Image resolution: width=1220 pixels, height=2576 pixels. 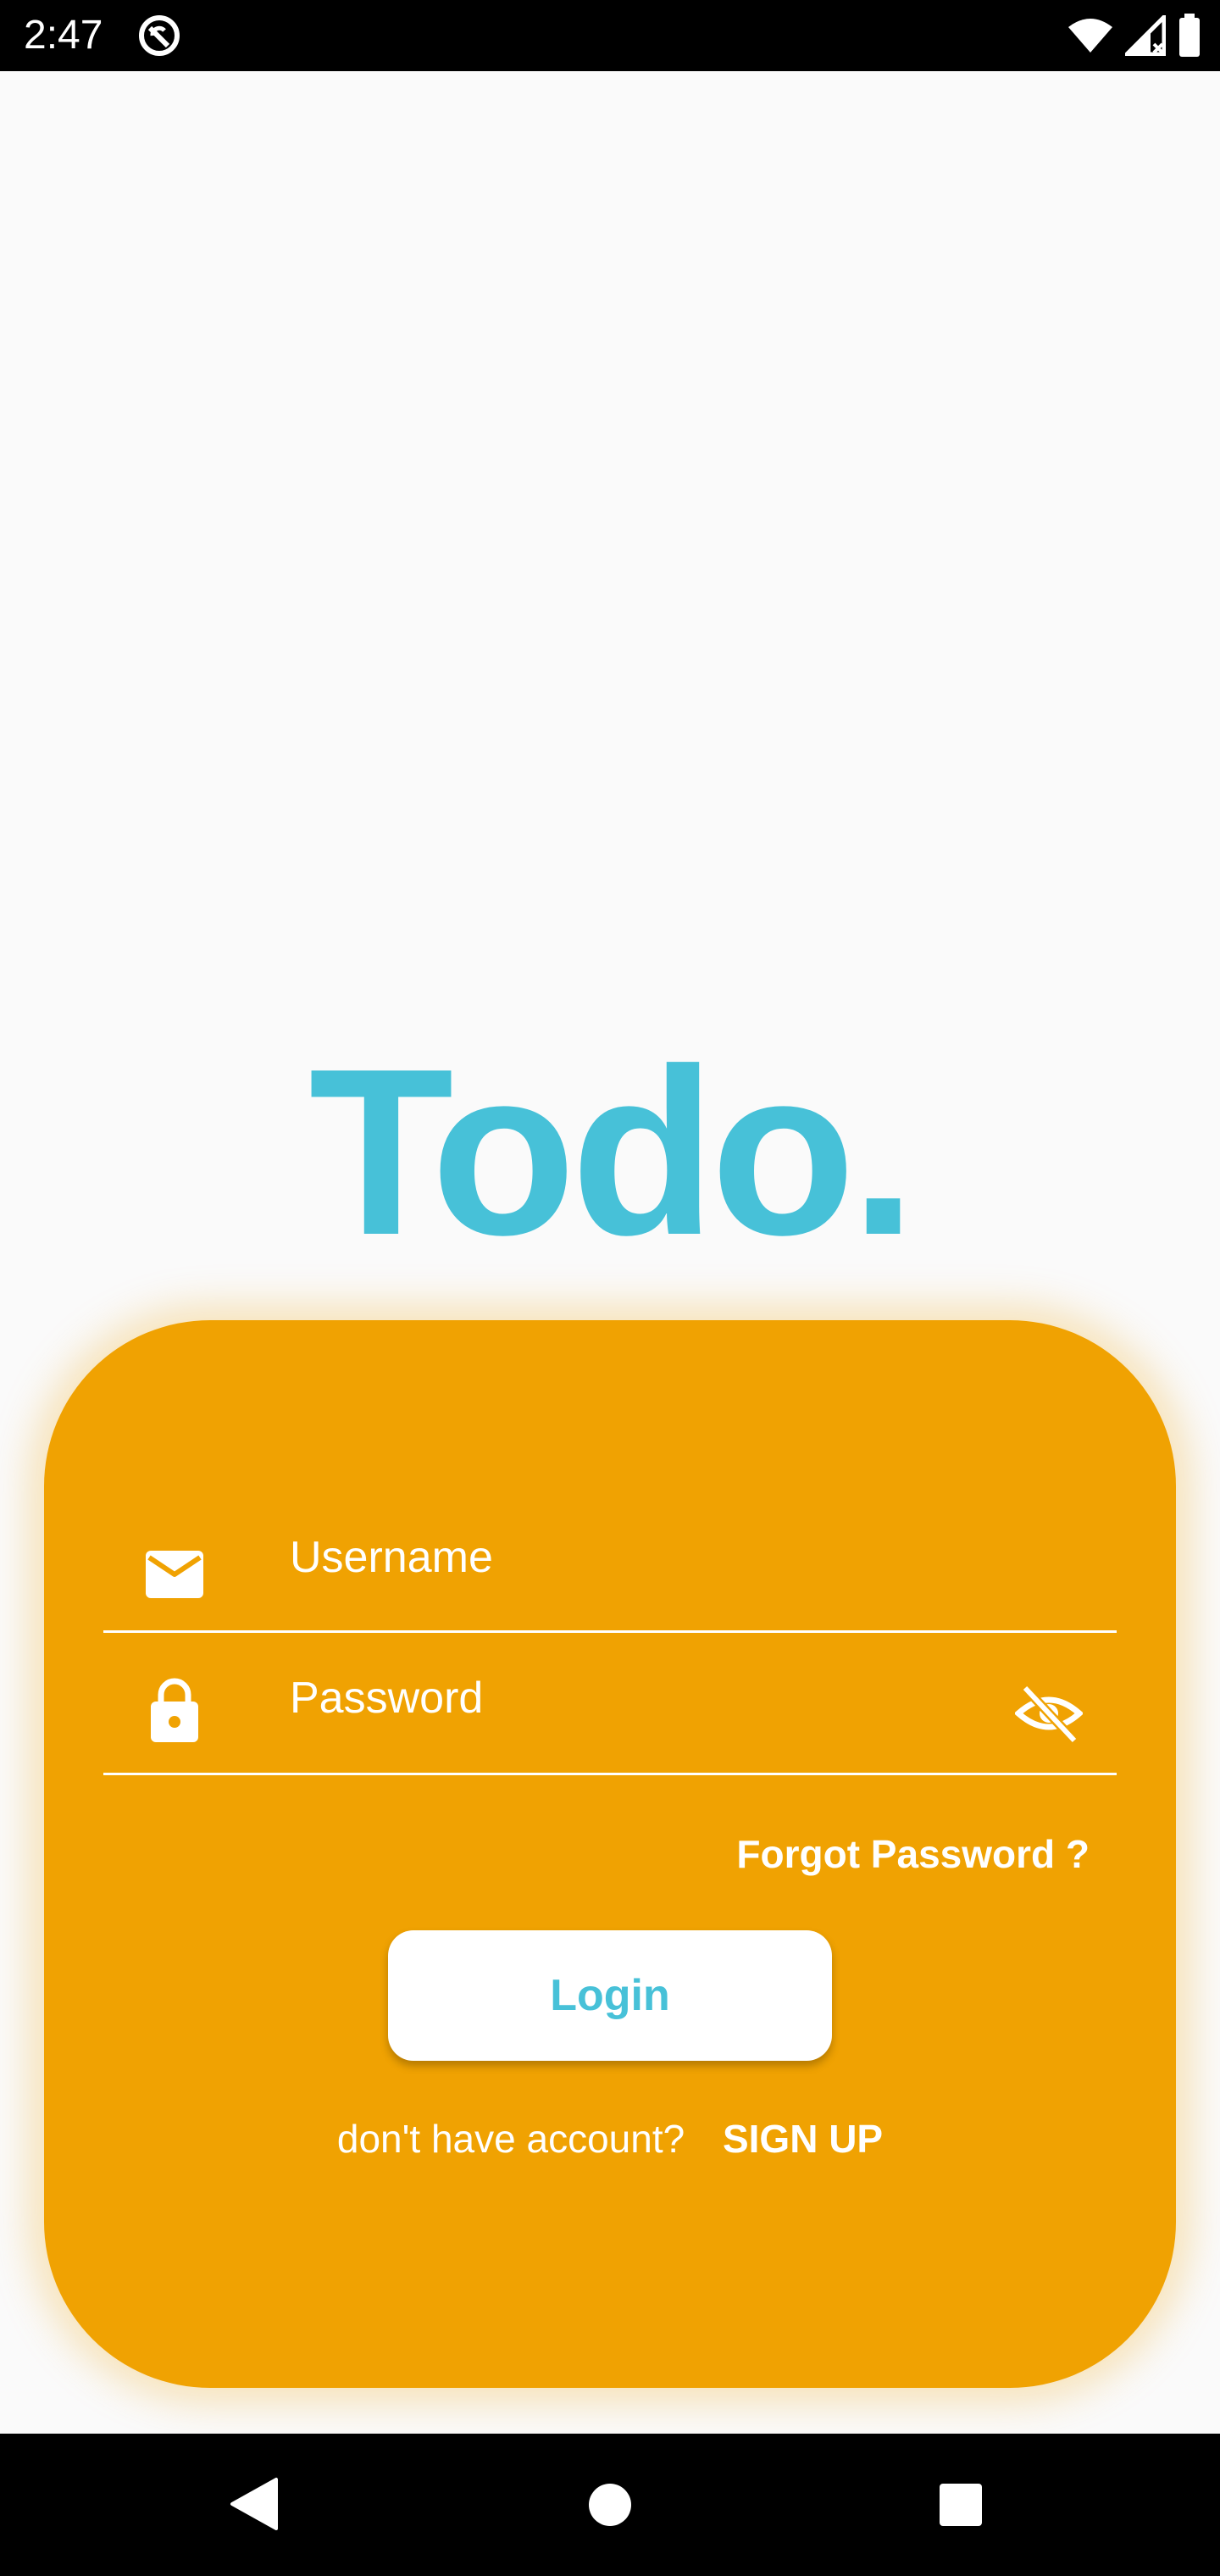 I want to click on signup-link: SIGN UP, so click(x=803, y=2139).